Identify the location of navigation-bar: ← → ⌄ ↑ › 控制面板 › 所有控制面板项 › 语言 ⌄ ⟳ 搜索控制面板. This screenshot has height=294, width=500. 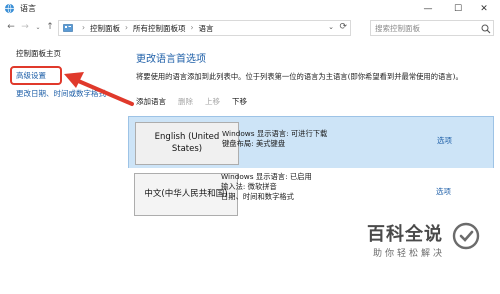
(250, 28).